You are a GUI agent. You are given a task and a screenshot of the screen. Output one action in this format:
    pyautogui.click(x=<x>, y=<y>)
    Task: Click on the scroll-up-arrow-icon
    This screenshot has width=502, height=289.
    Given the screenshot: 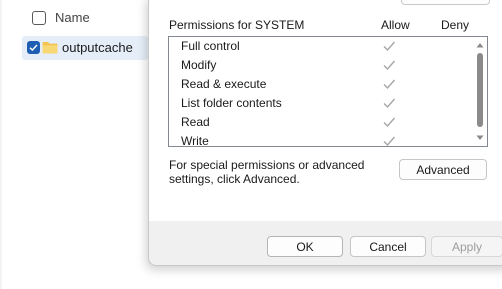 What is the action you would take?
    pyautogui.click(x=480, y=45)
    